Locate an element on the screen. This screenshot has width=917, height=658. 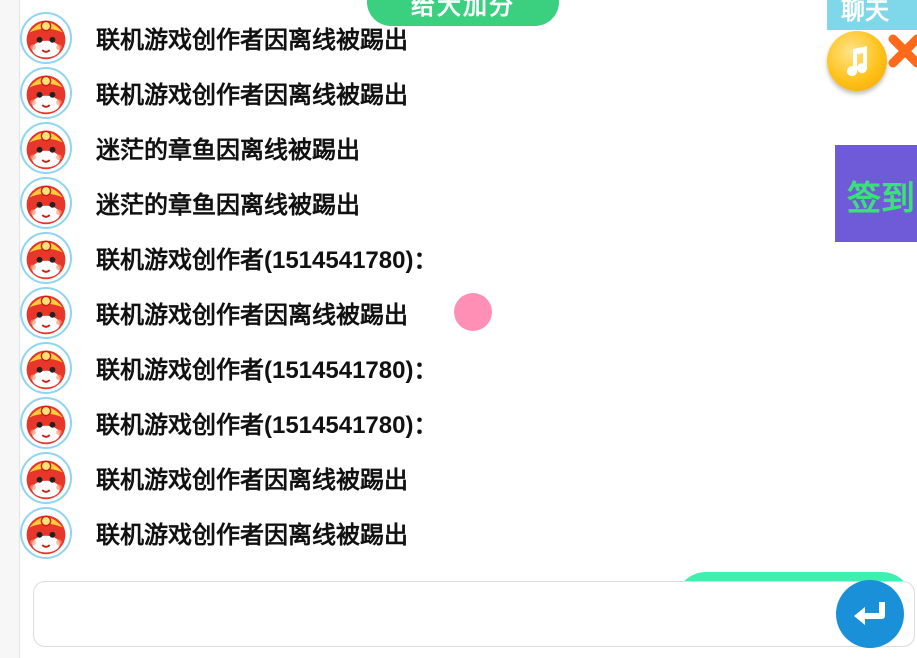
close-icon is located at coordinates (902, 55).